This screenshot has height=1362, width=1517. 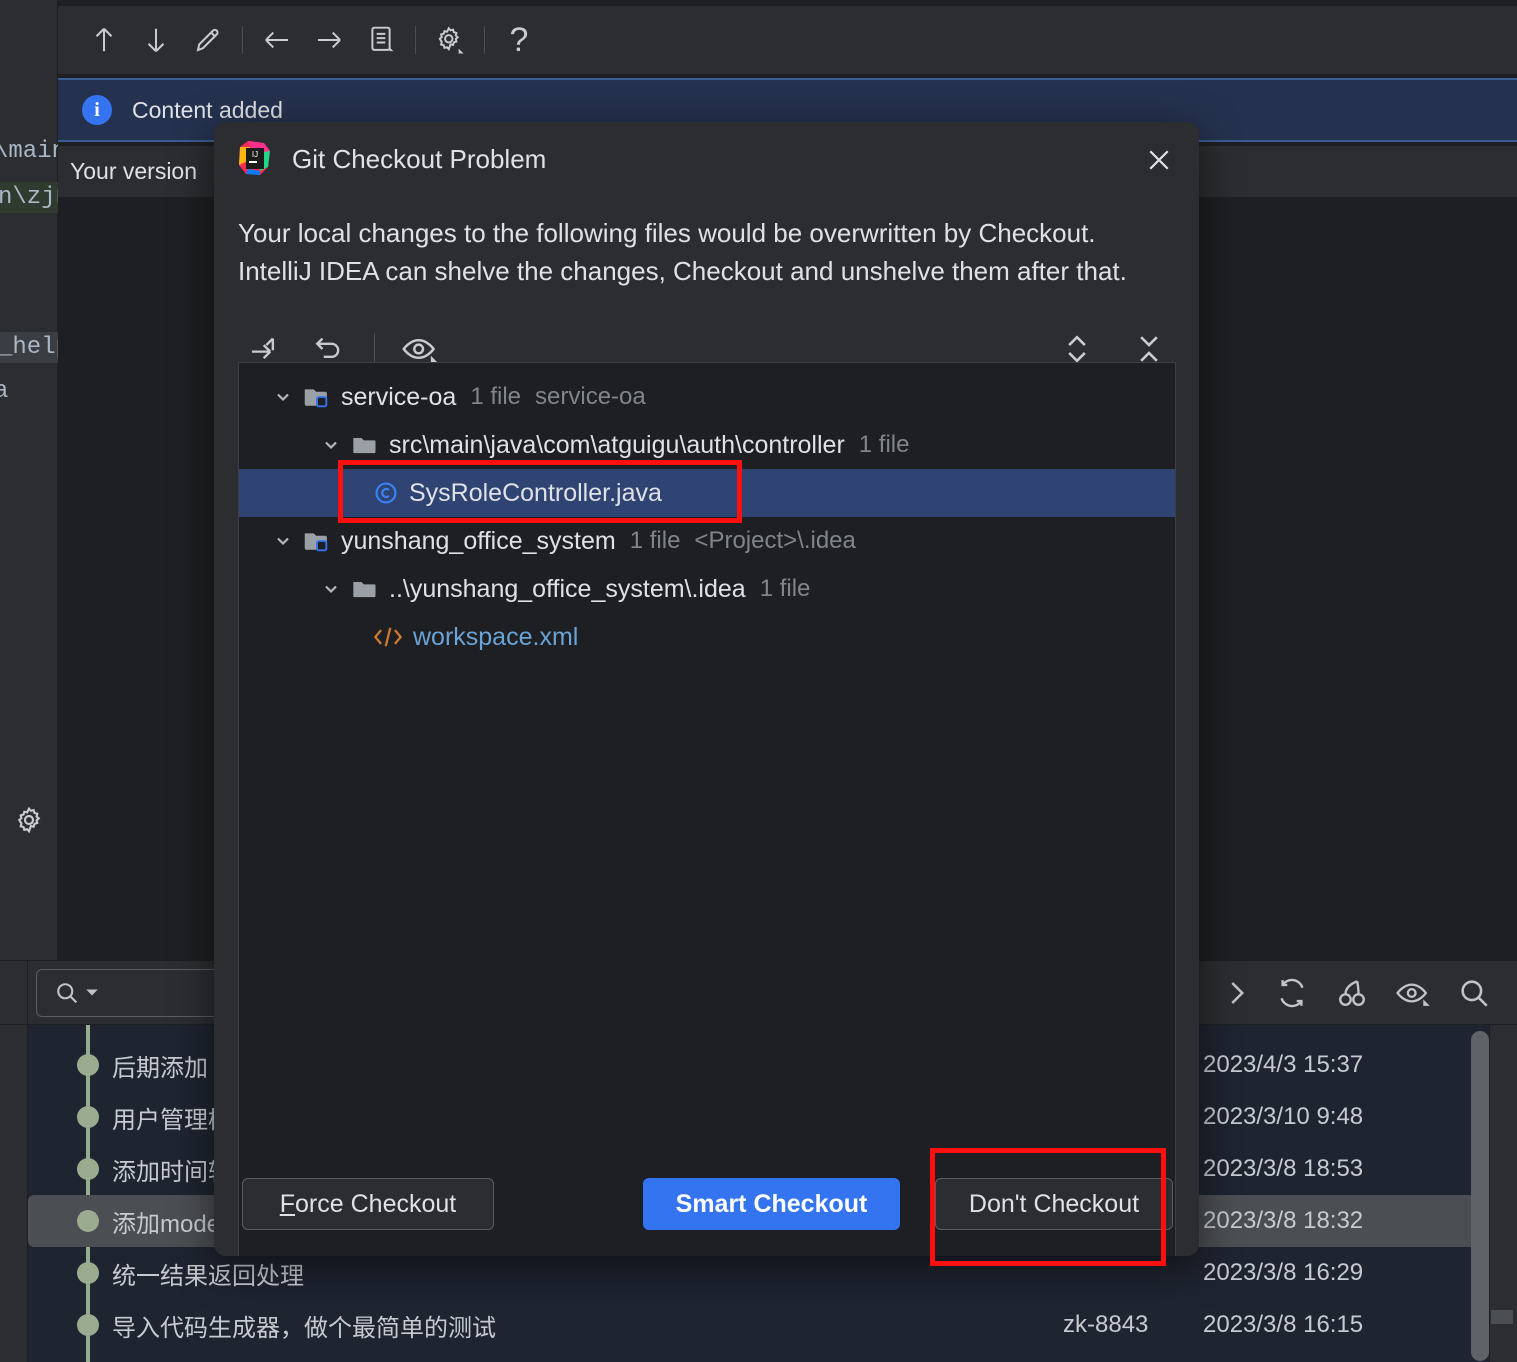 I want to click on git-log-tab-column, so click(x=14, y=992).